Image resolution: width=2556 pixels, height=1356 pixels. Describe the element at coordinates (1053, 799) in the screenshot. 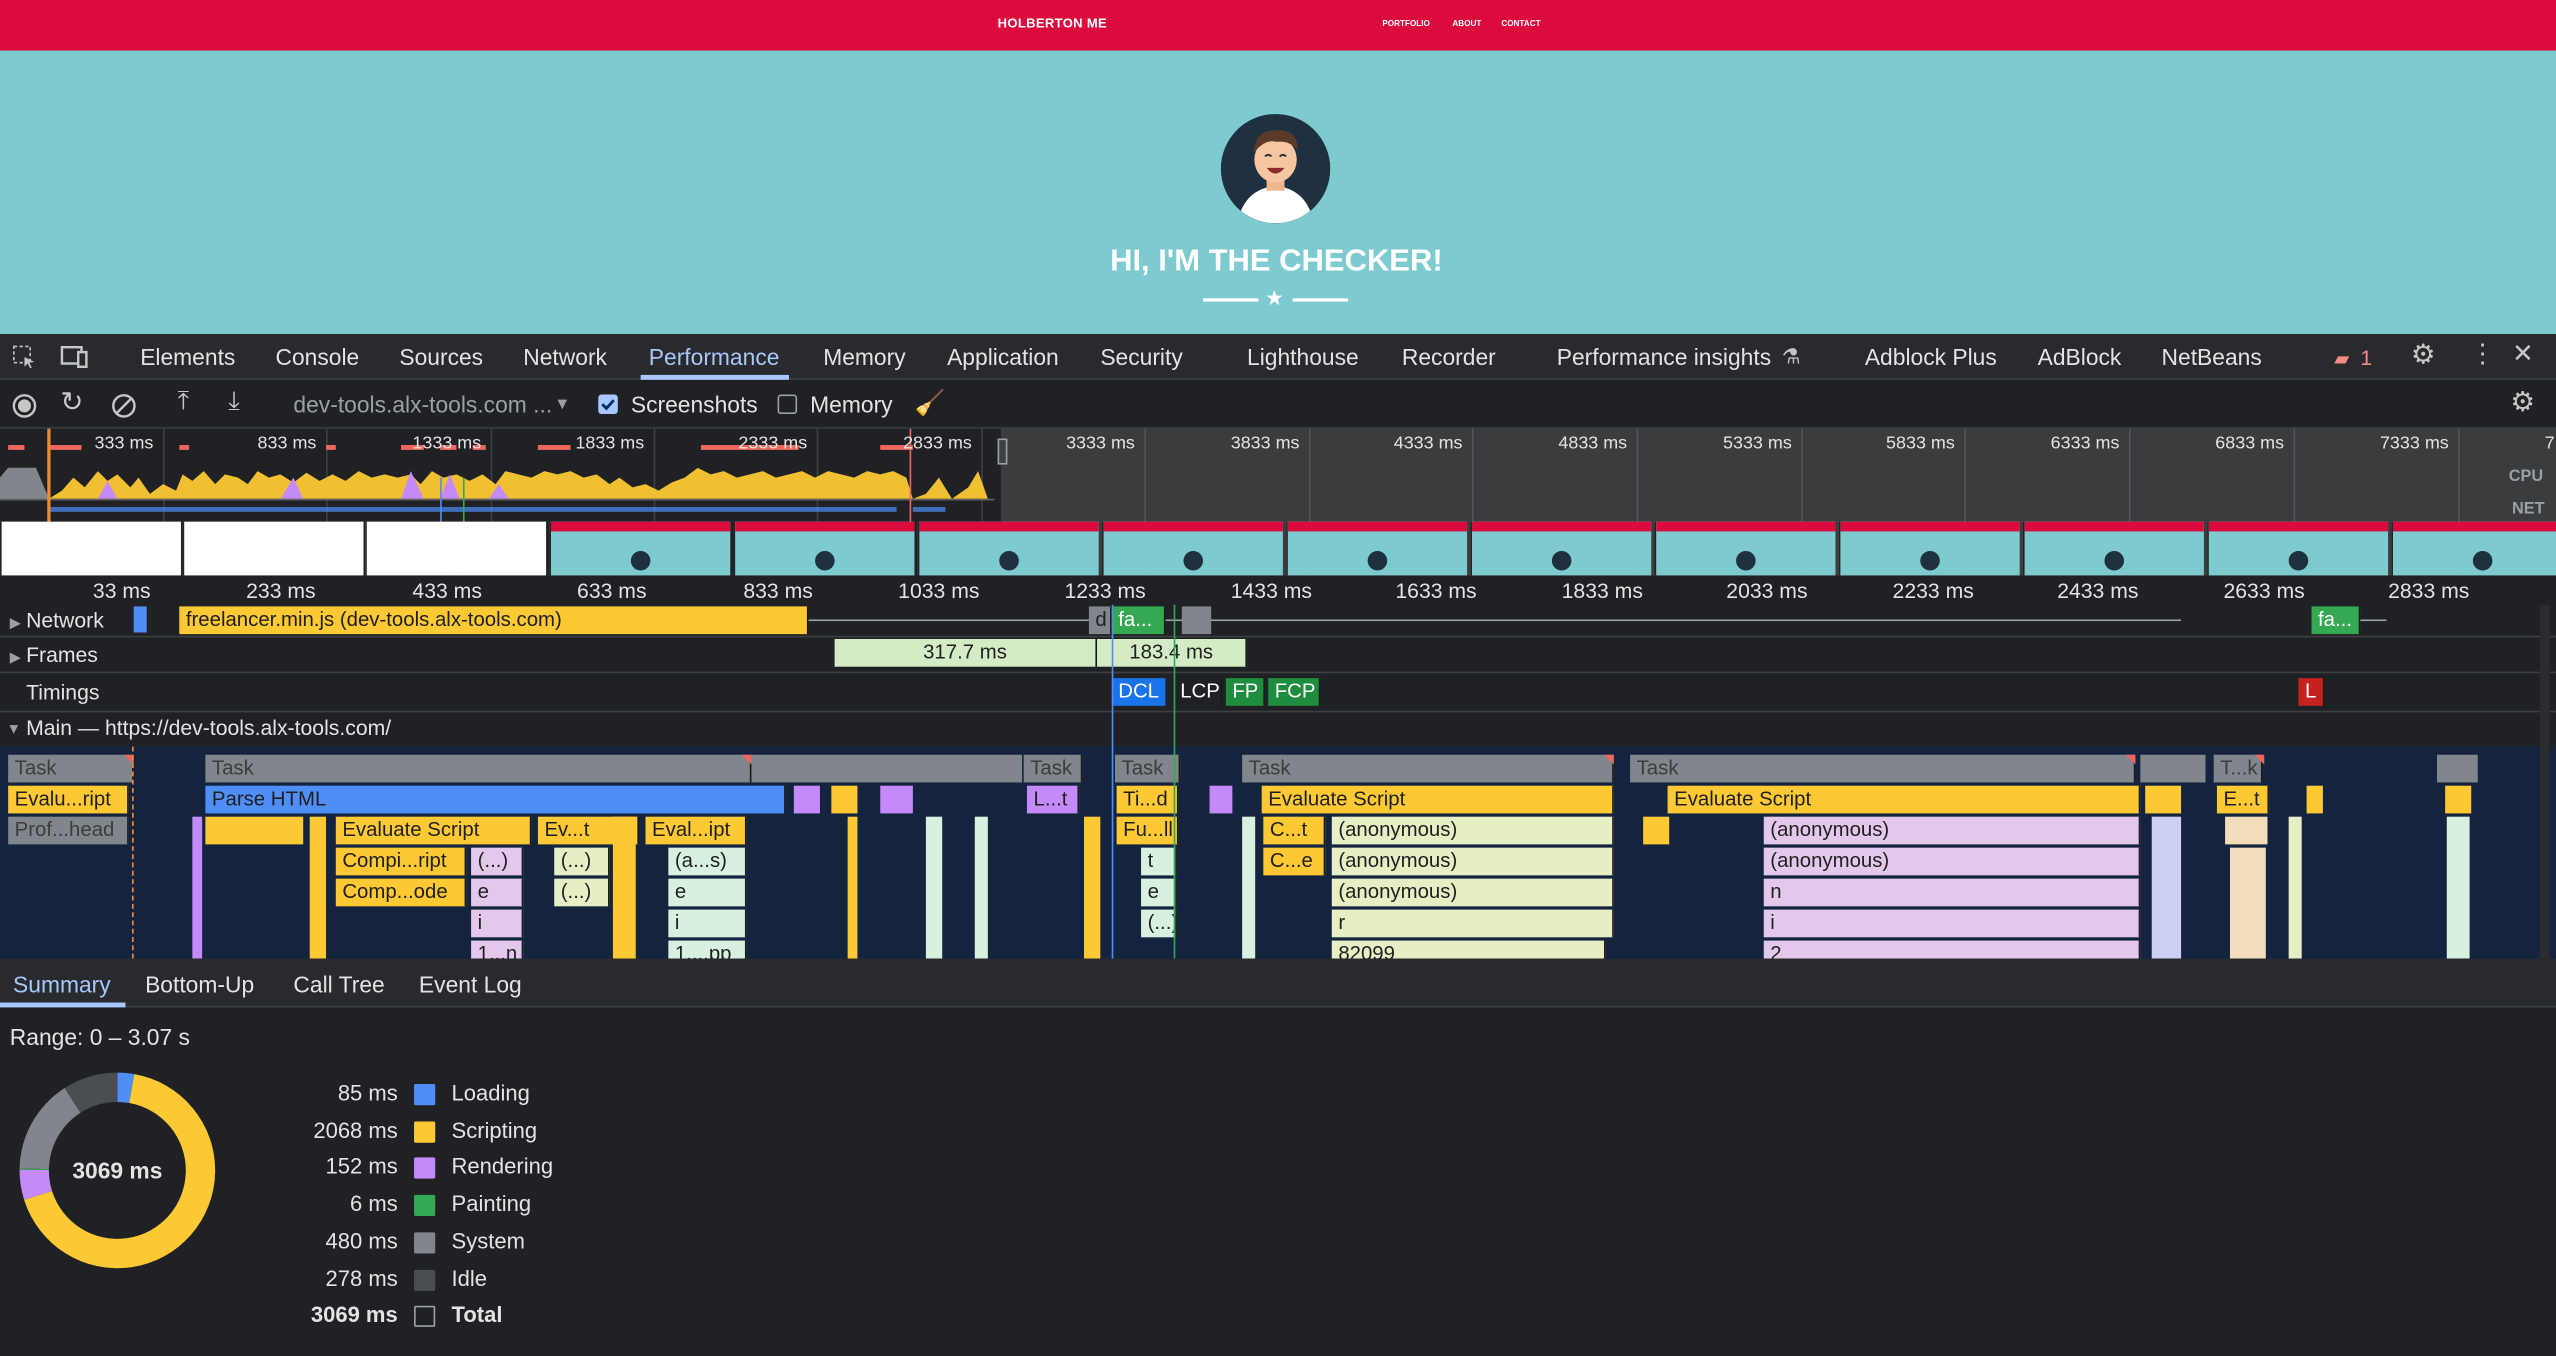

I see `layout-block: L...t` at that location.